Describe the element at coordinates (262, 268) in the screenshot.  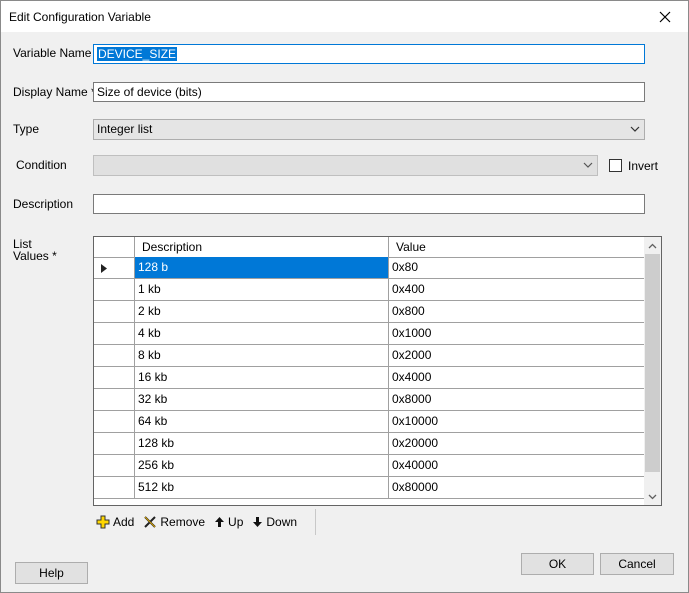
I see `description-cell: 128 b` at that location.